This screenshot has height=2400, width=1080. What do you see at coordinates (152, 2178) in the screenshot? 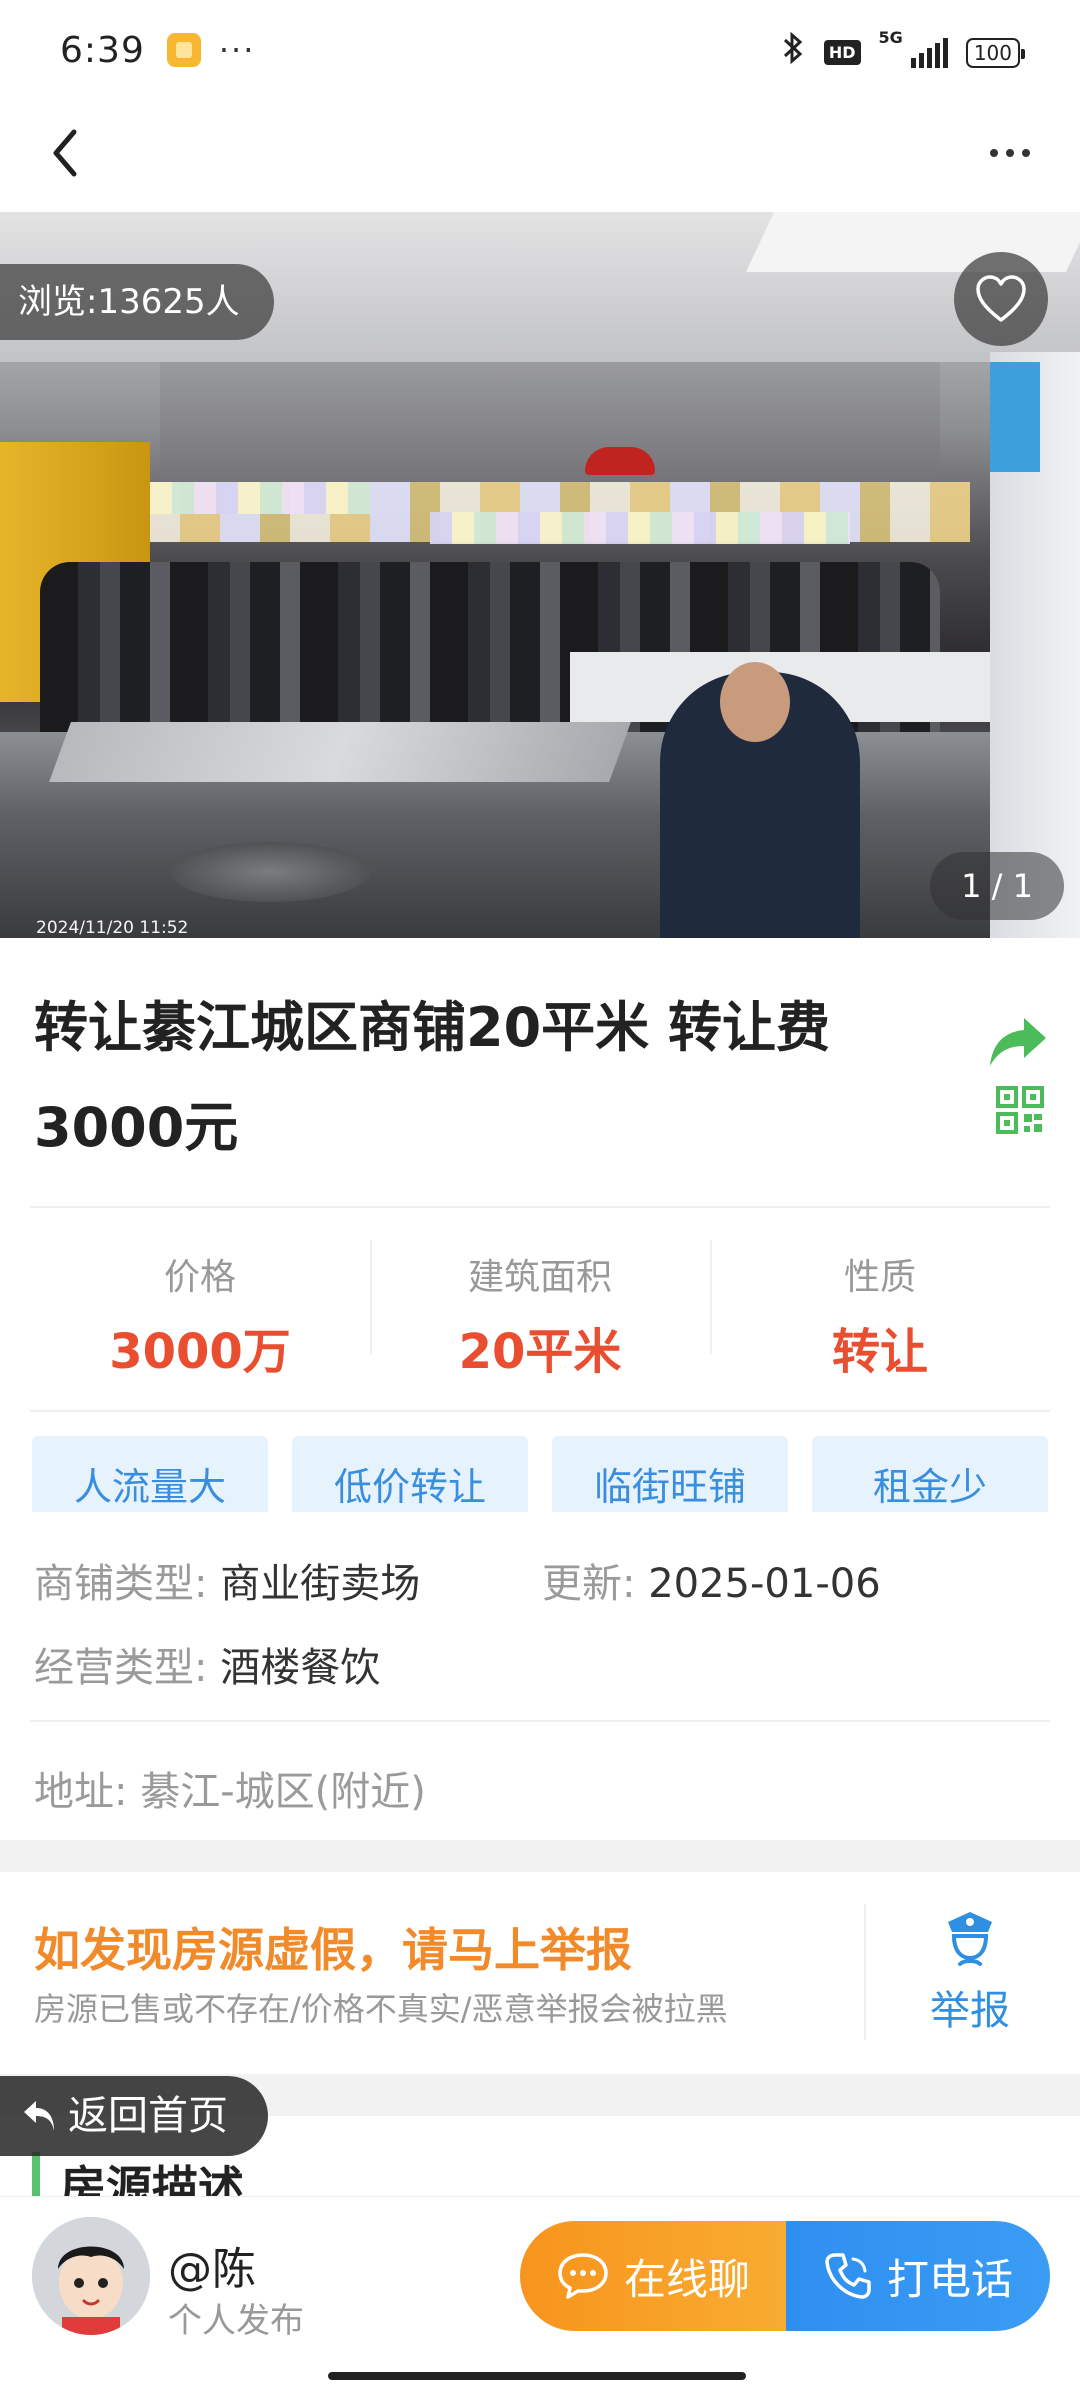
I see `description-title: 房源描述` at bounding box center [152, 2178].